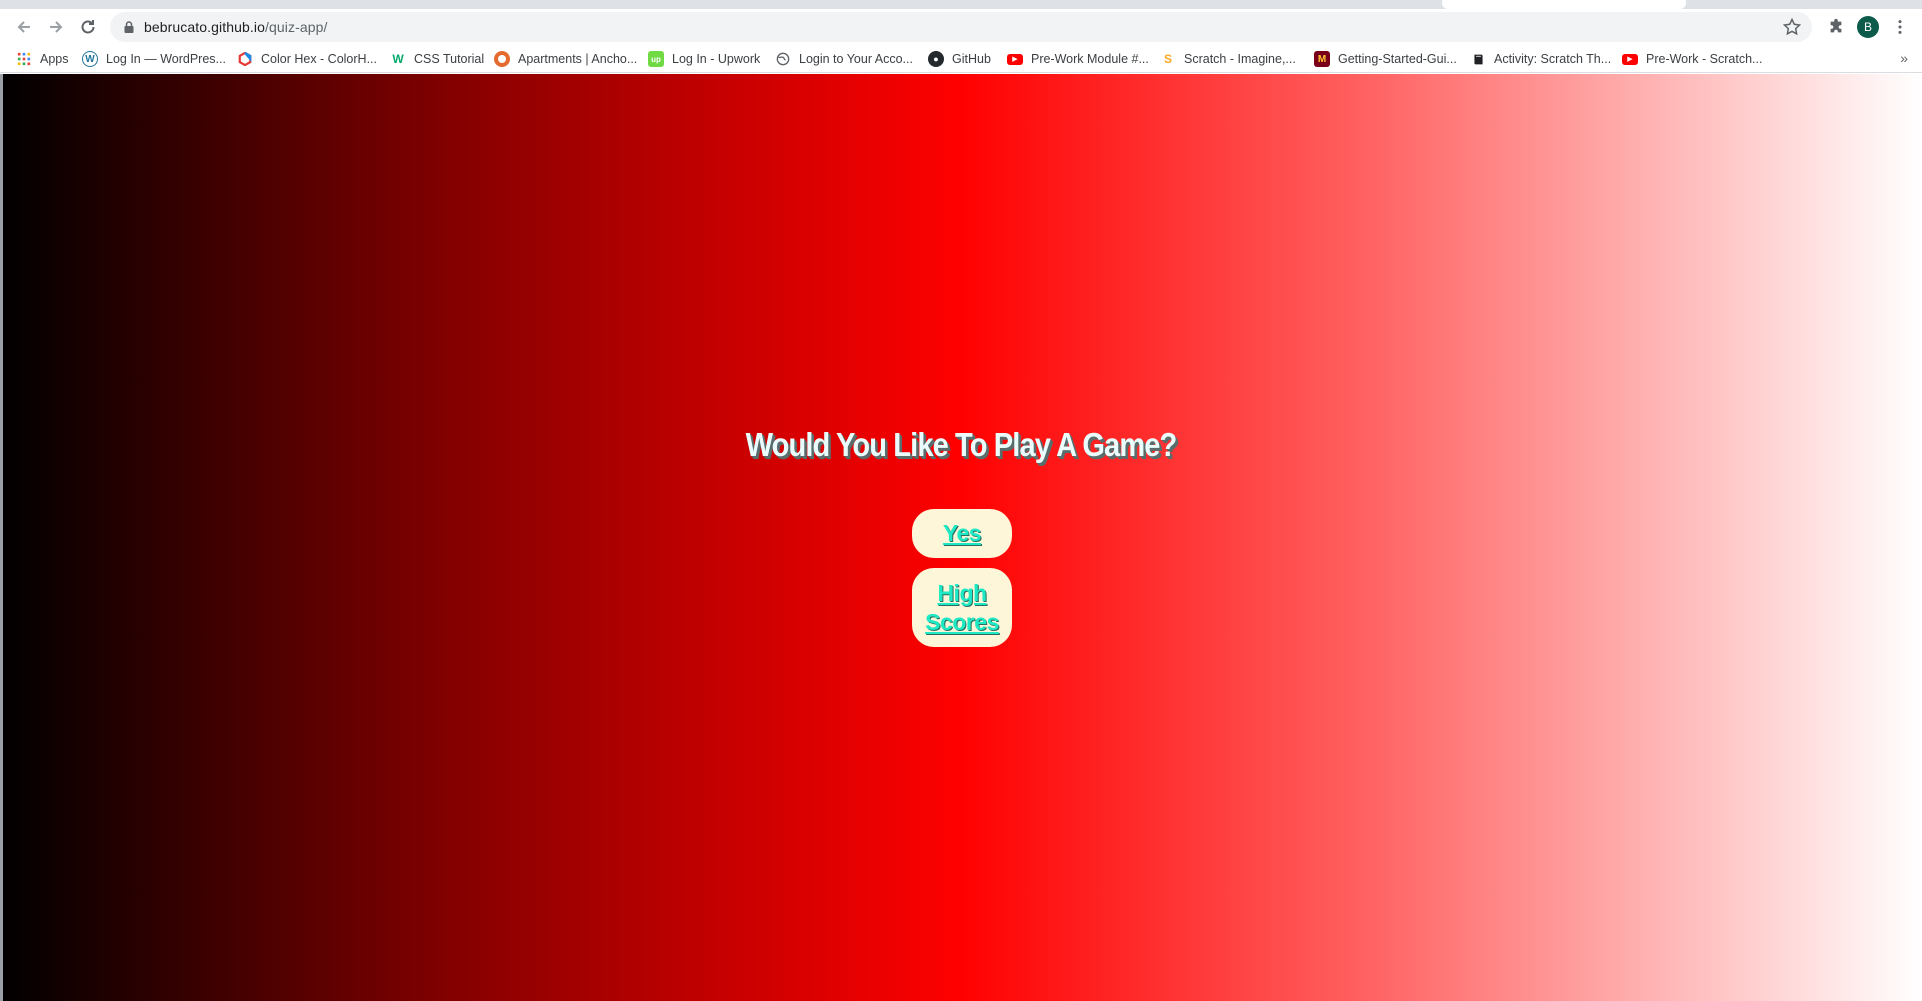 Image resolution: width=1922 pixels, height=1001 pixels. What do you see at coordinates (936, 59) in the screenshot?
I see `github-icon: ●` at bounding box center [936, 59].